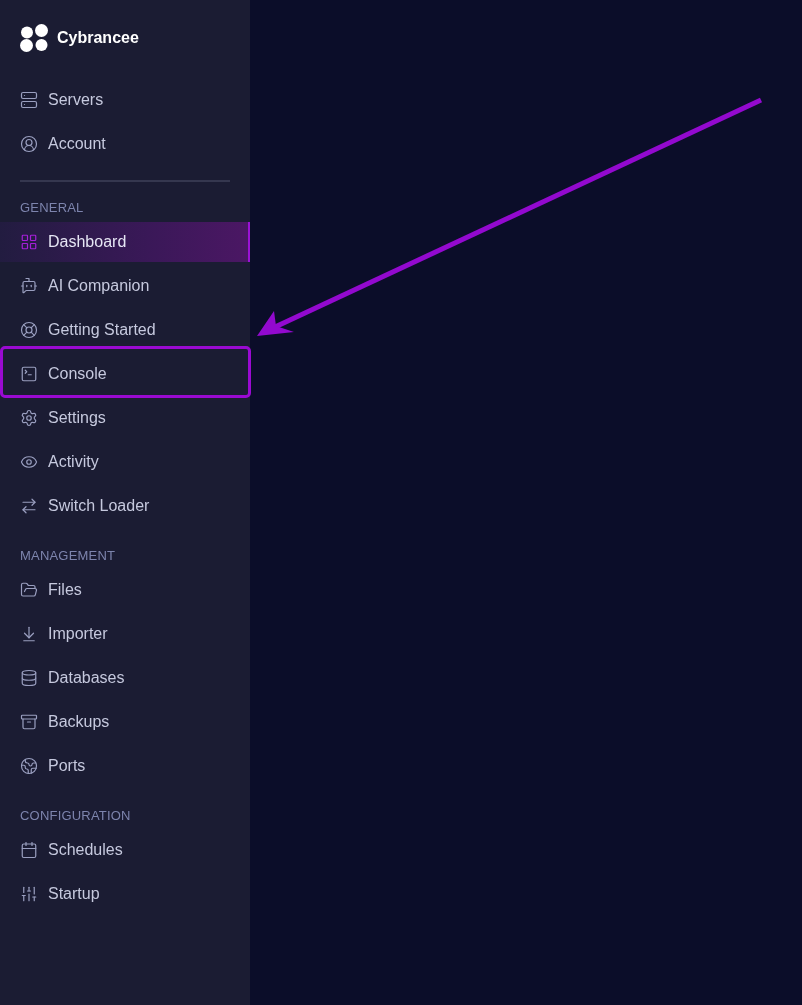 The width and height of the screenshot is (802, 1005). What do you see at coordinates (125, 894) in the screenshot?
I see `nav-item: Startup` at bounding box center [125, 894].